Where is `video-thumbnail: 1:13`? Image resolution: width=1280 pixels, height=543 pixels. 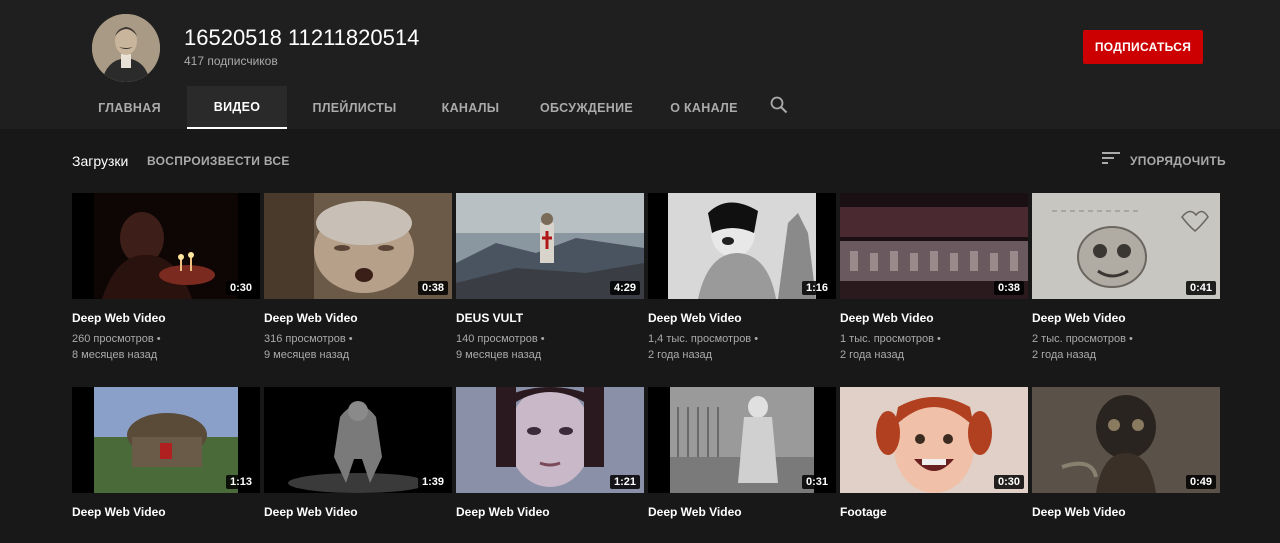
video-thumbnail: 1:13 is located at coordinates (166, 440).